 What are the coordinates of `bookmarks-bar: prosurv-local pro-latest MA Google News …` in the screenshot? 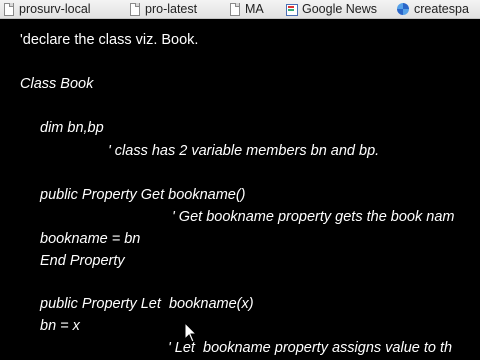 It's located at (240, 9).